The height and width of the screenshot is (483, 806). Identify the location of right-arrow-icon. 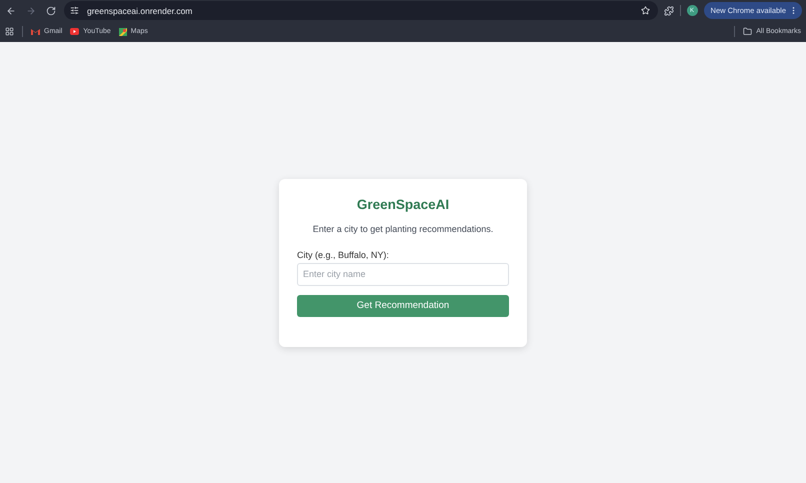
(31, 11).